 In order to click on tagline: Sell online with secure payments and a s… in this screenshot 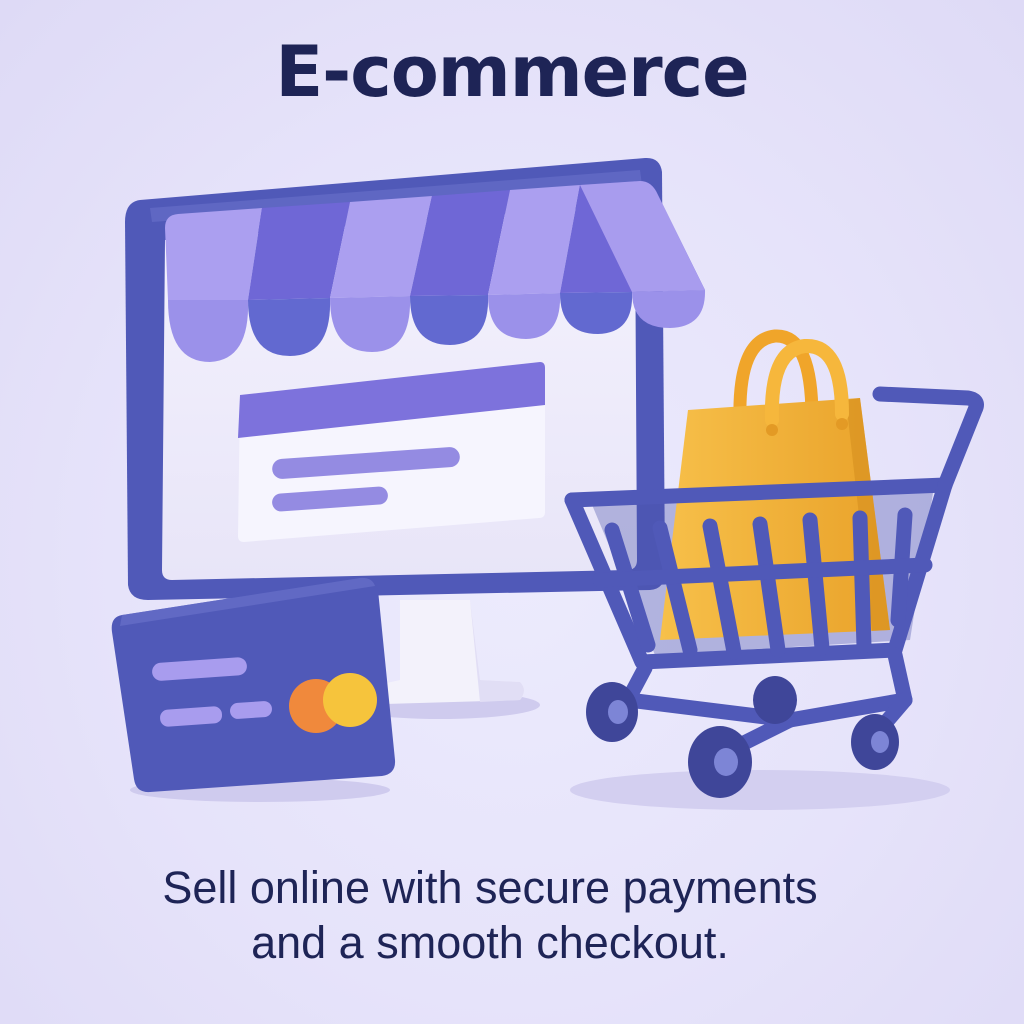, I will do `click(490, 915)`.